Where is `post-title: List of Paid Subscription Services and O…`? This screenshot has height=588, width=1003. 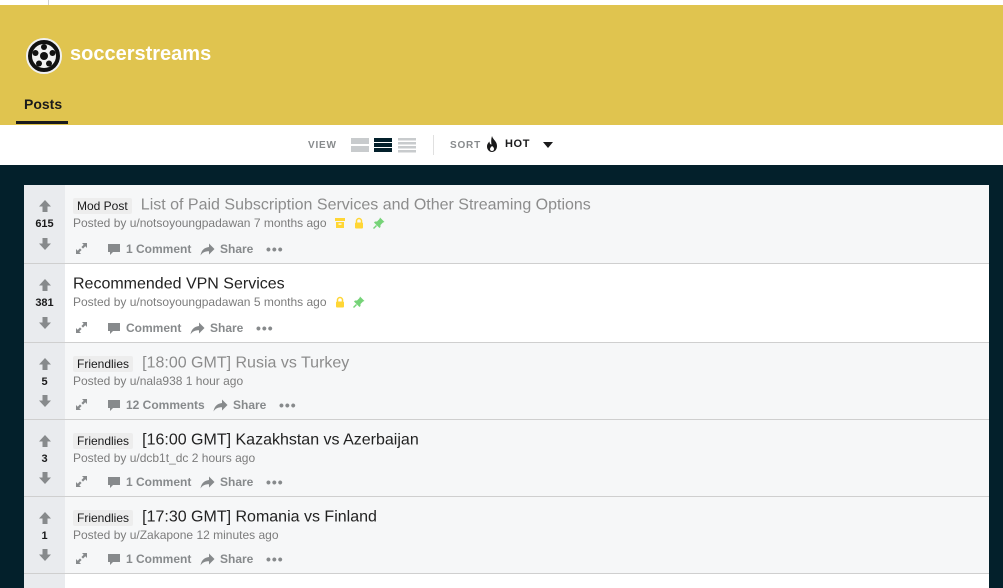 post-title: List of Paid Subscription Services and O… is located at coordinates (366, 205).